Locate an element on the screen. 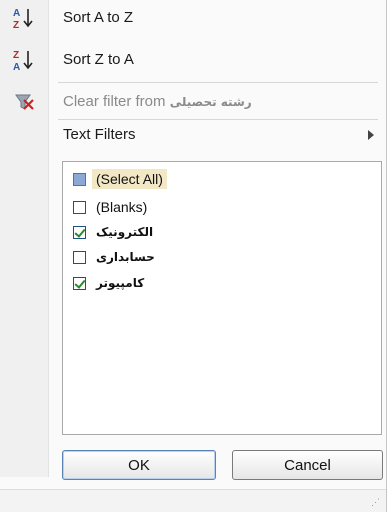  list-item-electronics: الکترونیک is located at coordinates (115, 232).